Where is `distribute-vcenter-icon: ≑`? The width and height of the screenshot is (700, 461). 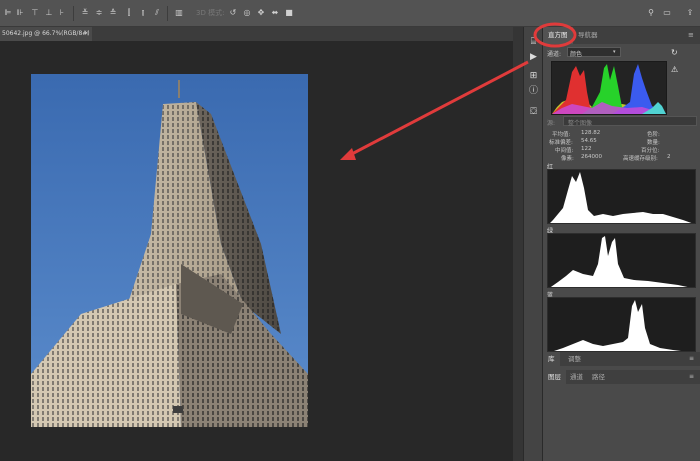
distribute-vcenter-icon: ≑ is located at coordinates (99, 13).